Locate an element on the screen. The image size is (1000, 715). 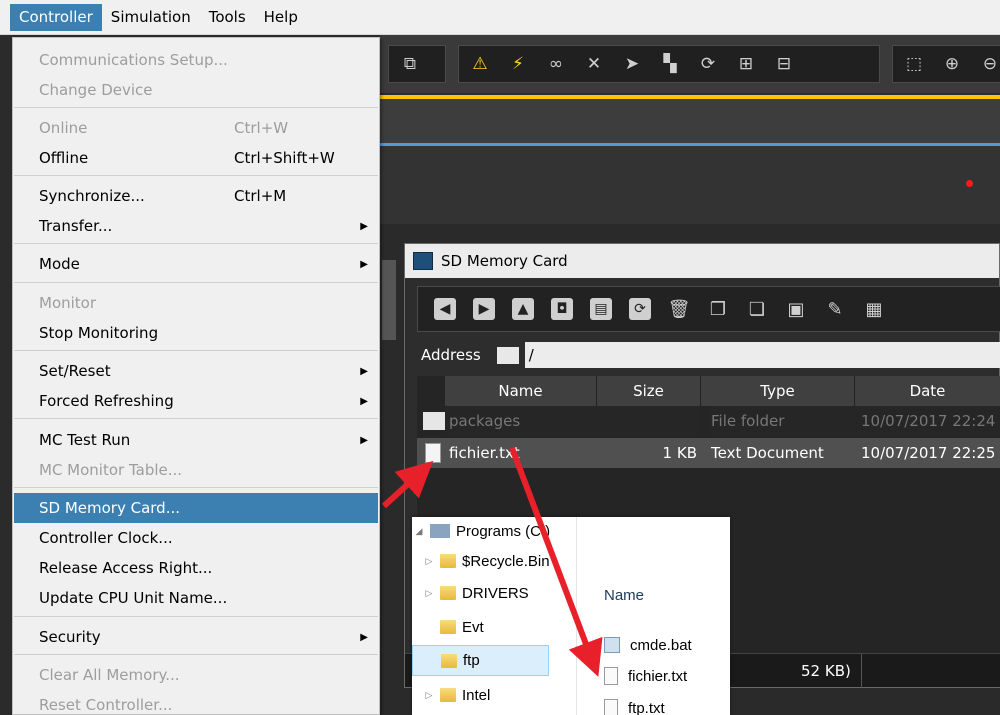
tree-item-recycle-bin: ▷ $Recycle.Bin is located at coordinates (494, 561).